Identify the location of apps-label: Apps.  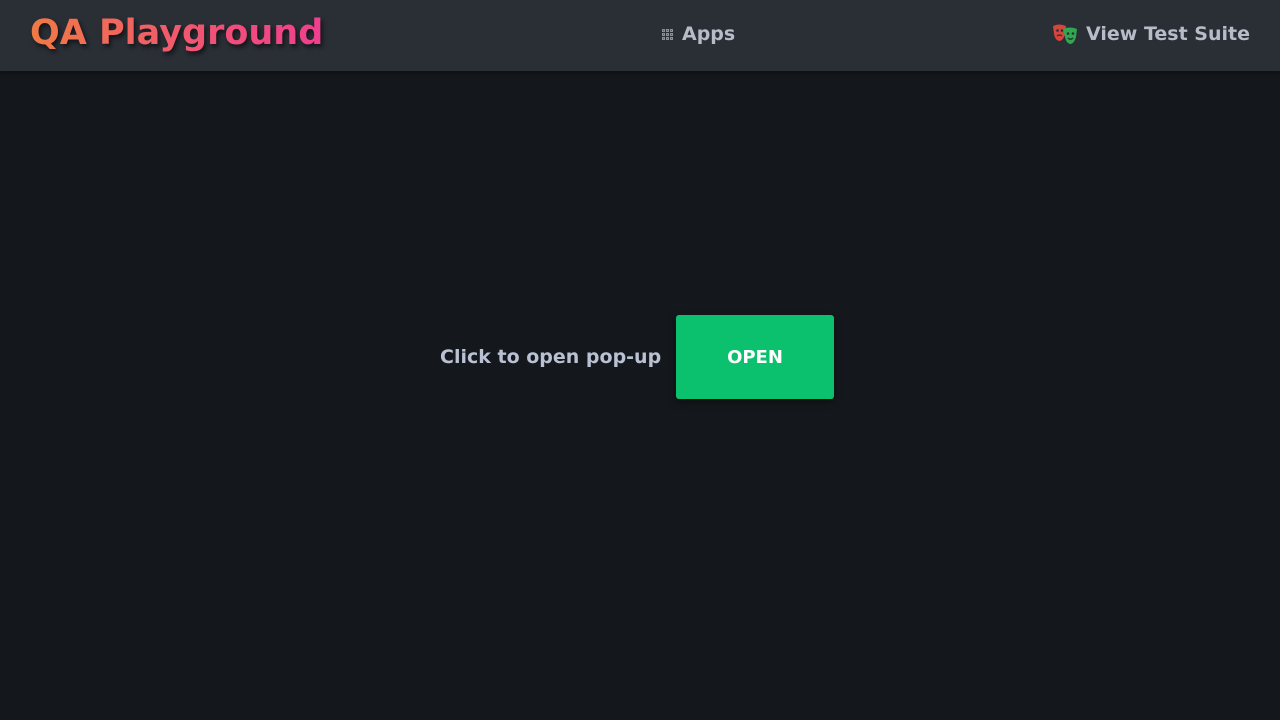
(709, 34).